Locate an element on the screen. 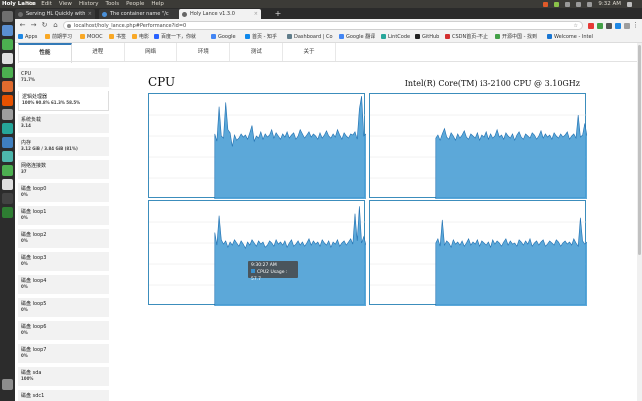 This screenshot has width=642, height=401. app-icon-green is located at coordinates (7, 170).